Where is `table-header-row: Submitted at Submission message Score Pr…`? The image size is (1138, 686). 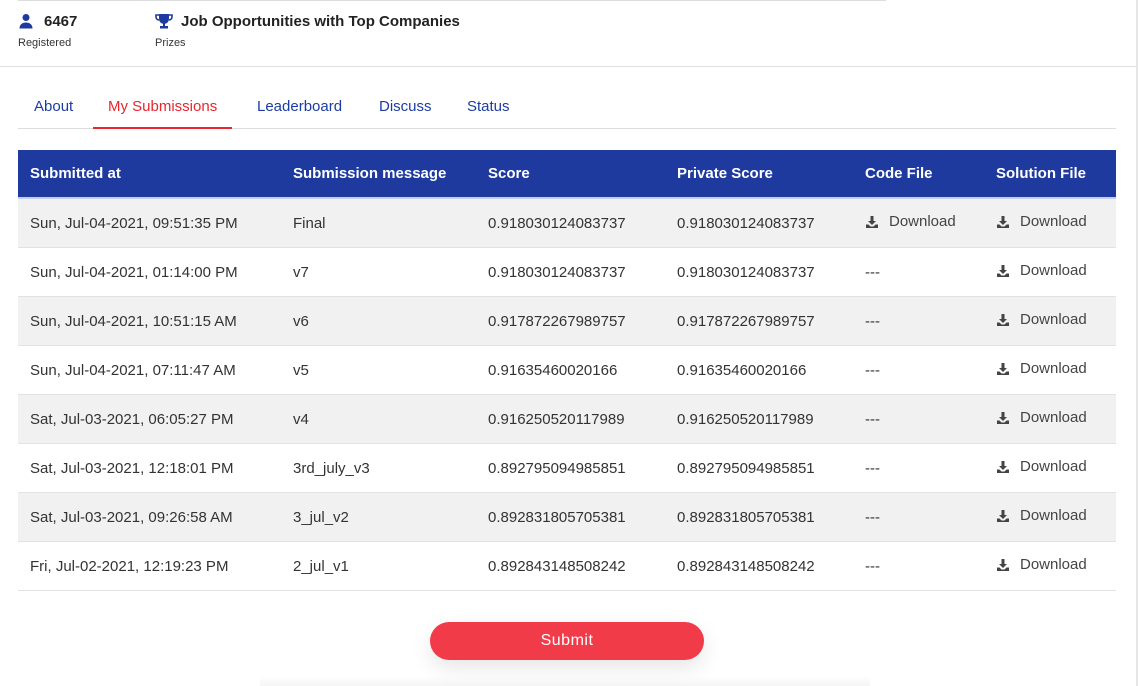 table-header-row: Submitted at Submission message Score Pr… is located at coordinates (567, 174).